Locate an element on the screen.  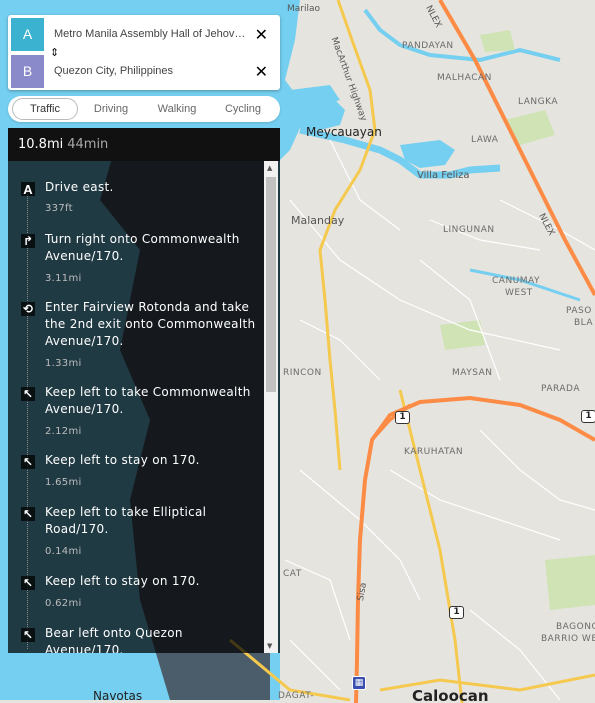
destination-row: B Quezon City, Philippines ✕ is located at coordinates (144, 72).